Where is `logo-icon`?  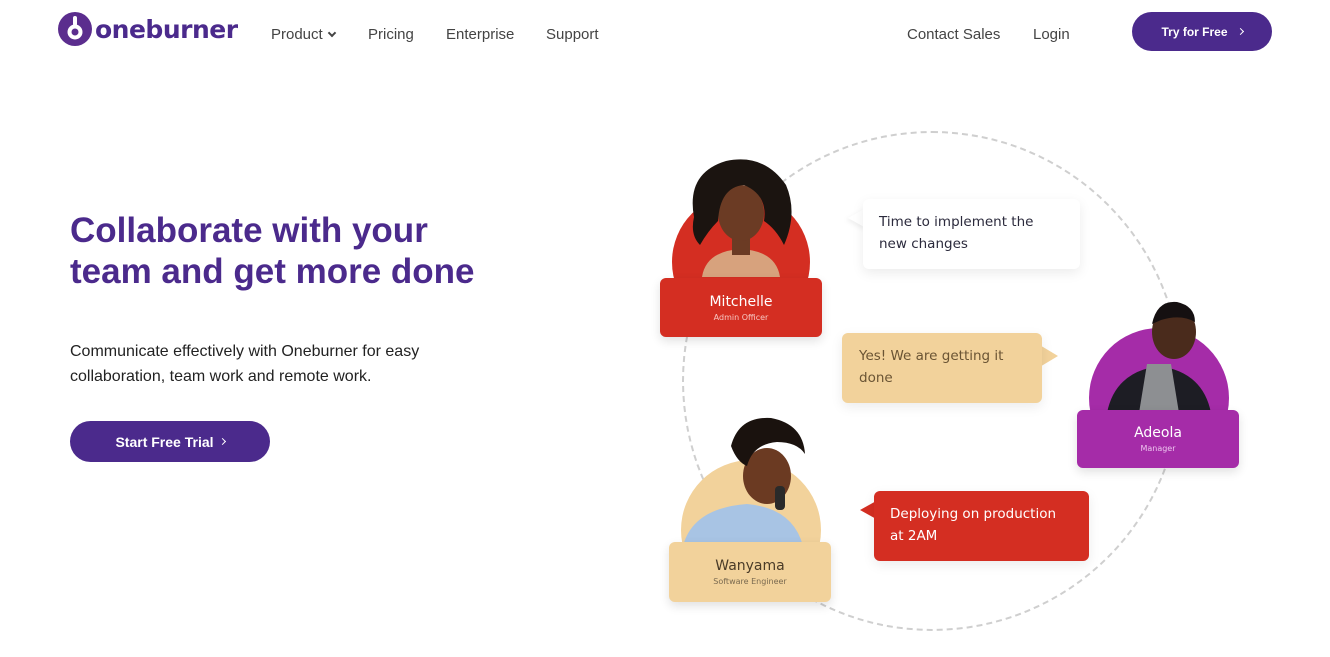
logo-icon is located at coordinates (75, 29).